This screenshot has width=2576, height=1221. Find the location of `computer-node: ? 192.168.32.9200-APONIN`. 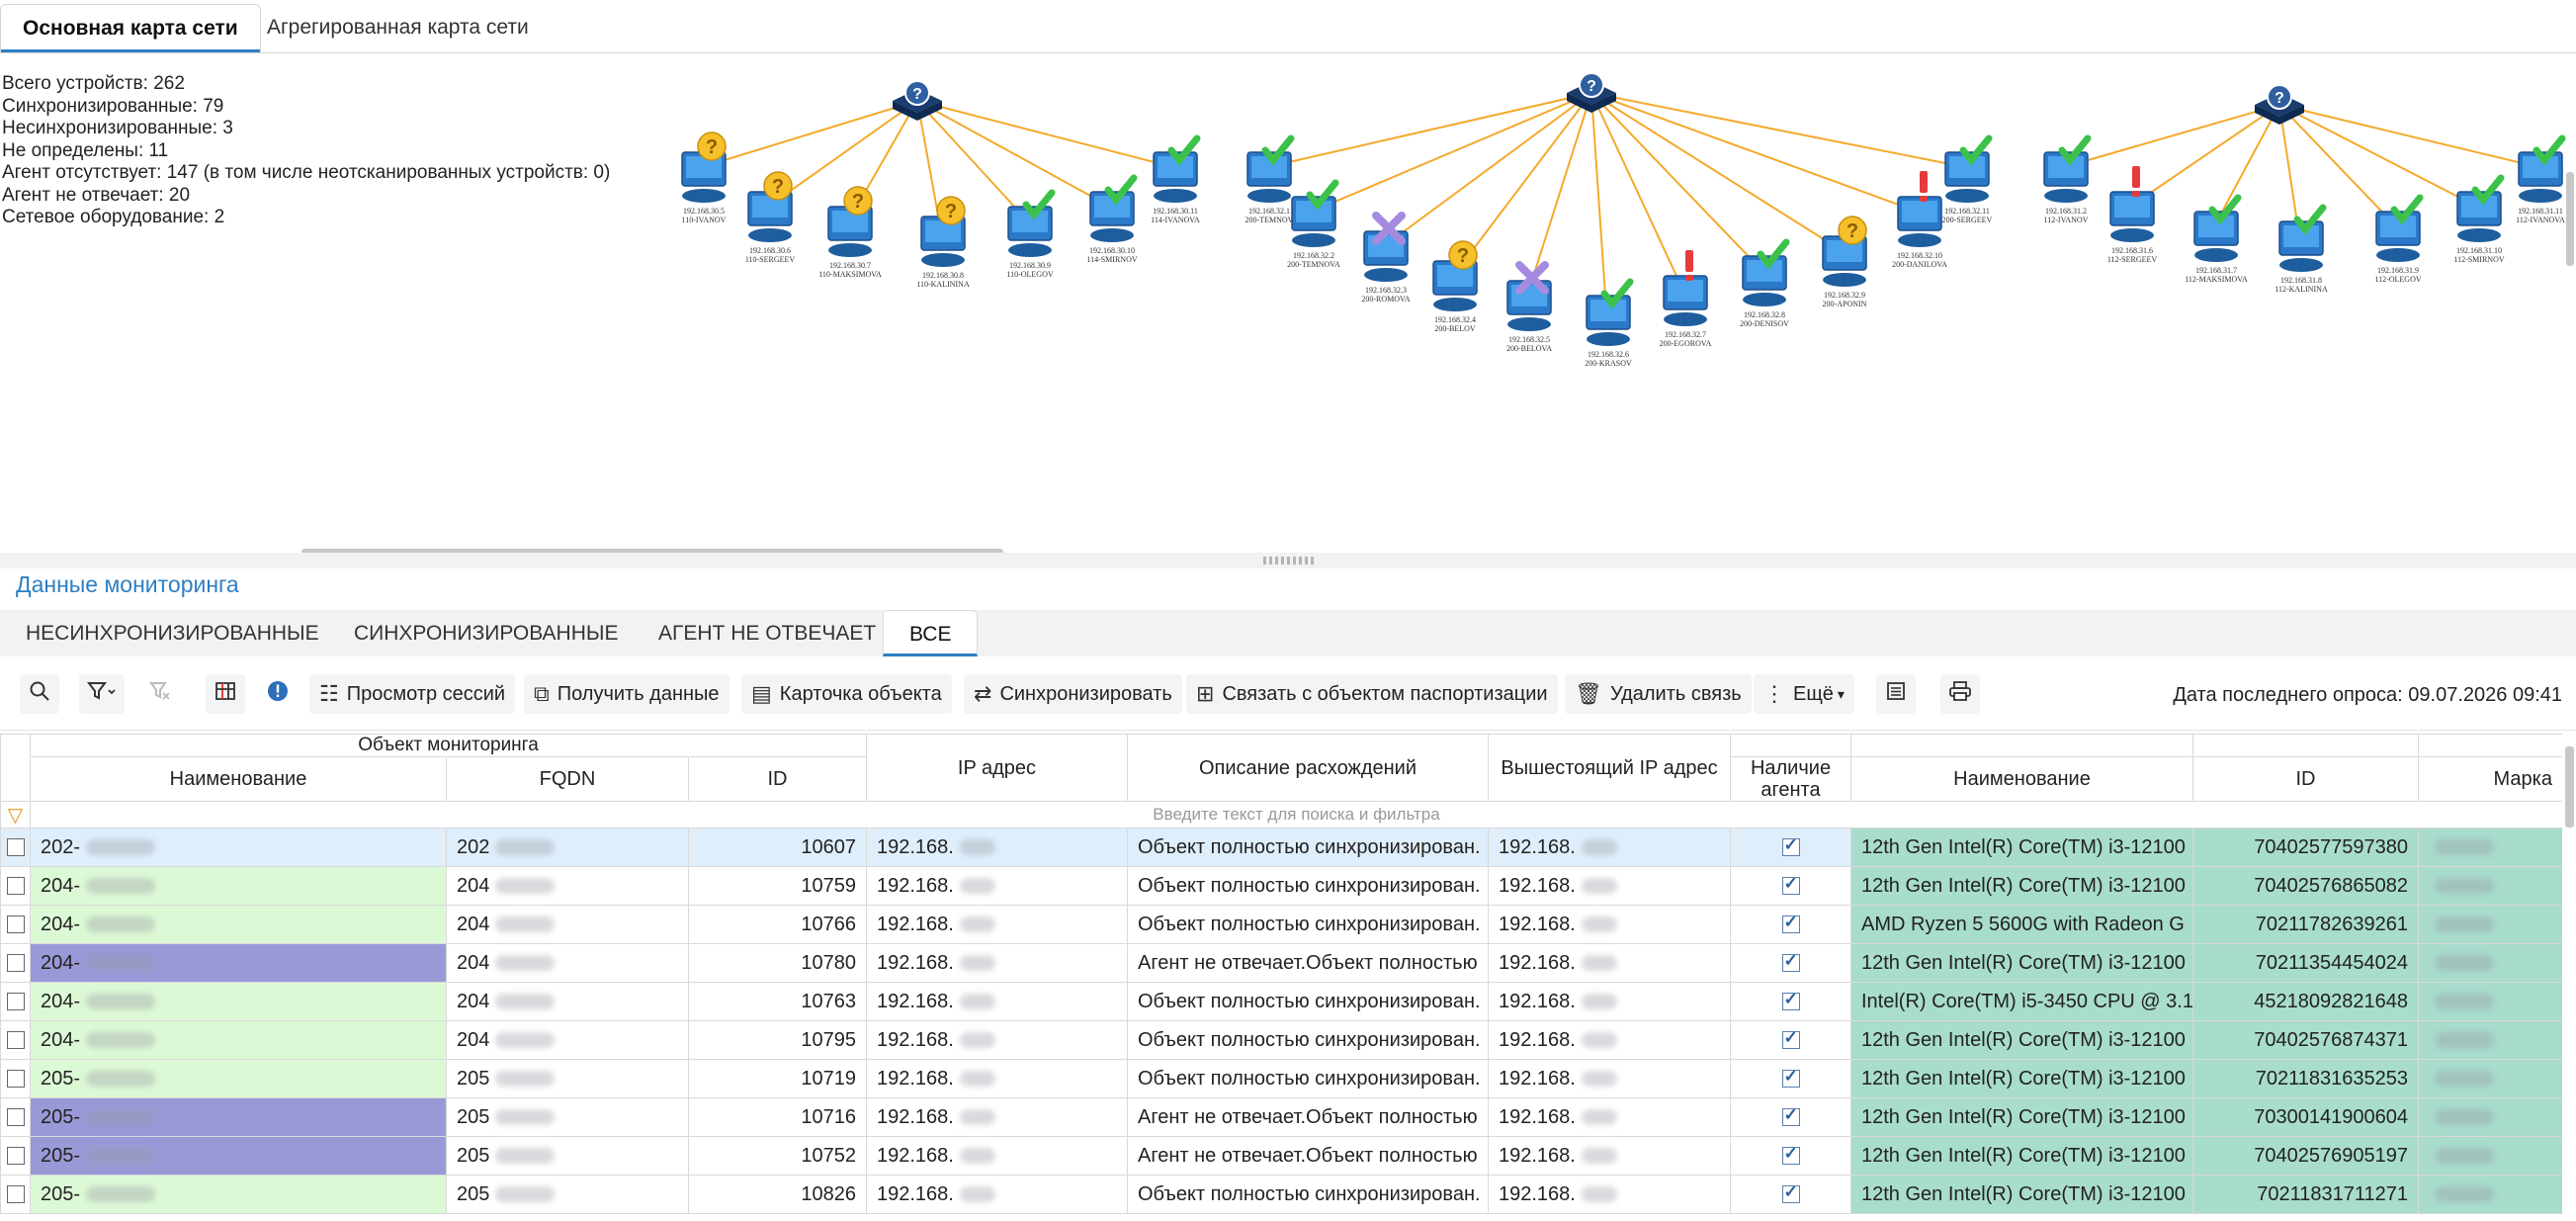

computer-node: ? 192.168.32.9200-APONIN is located at coordinates (1844, 262).